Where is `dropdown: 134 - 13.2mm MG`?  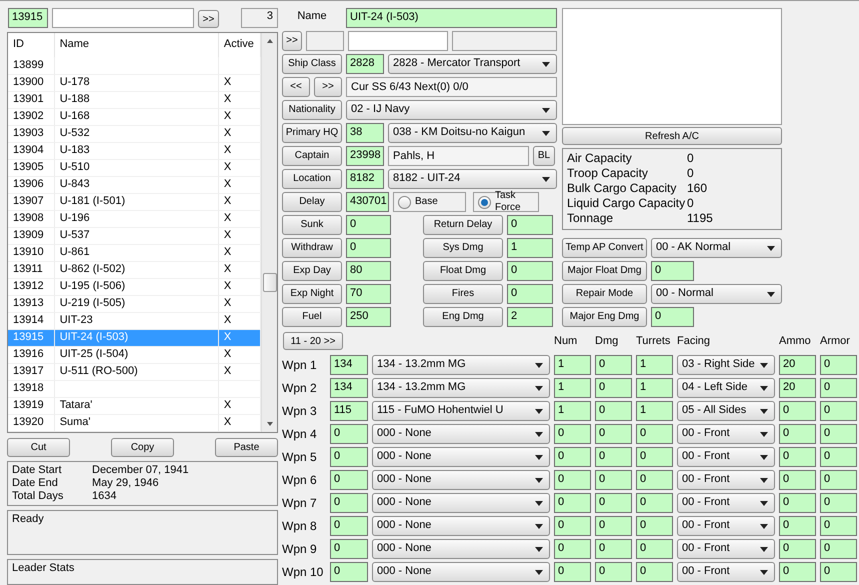
dropdown: 134 - 13.2mm MG is located at coordinates (461, 365).